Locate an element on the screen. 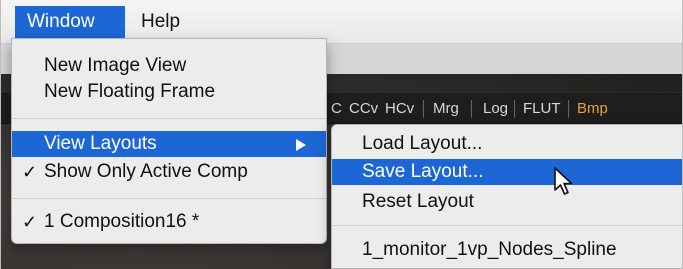  toolbar-item-bmp: Bmp is located at coordinates (592, 109).